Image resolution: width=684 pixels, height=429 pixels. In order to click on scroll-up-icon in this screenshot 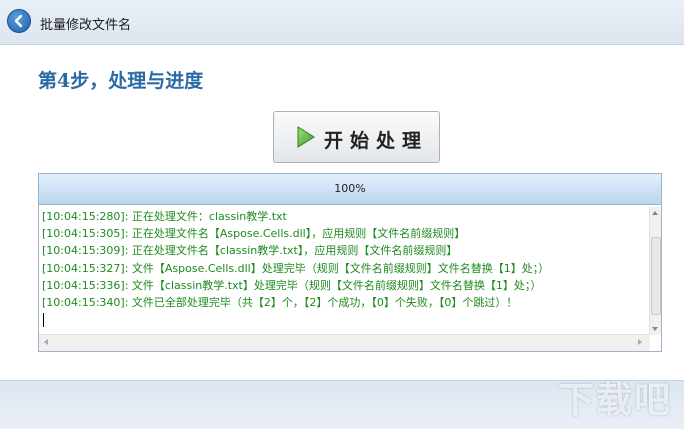, I will do `click(655, 213)`.